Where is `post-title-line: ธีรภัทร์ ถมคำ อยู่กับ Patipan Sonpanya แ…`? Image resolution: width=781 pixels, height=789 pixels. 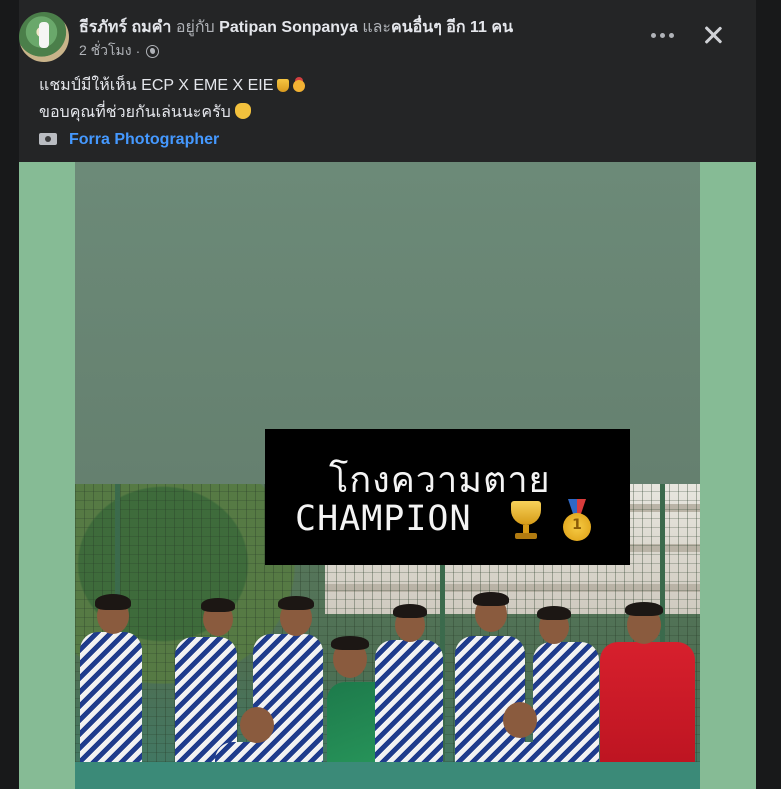
post-title-line: ธีรภัทร์ ถมคำ อยู่กับ Patipan Sonpanya แ… is located at coordinates (296, 27).